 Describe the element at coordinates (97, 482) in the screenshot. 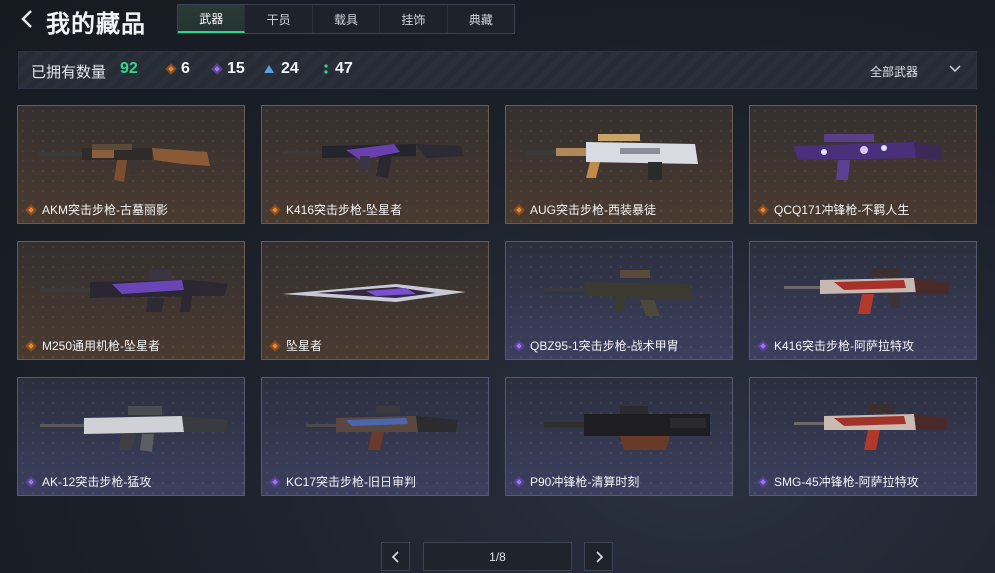

I see `item-name: AK-12突击步枪-猛攻` at that location.